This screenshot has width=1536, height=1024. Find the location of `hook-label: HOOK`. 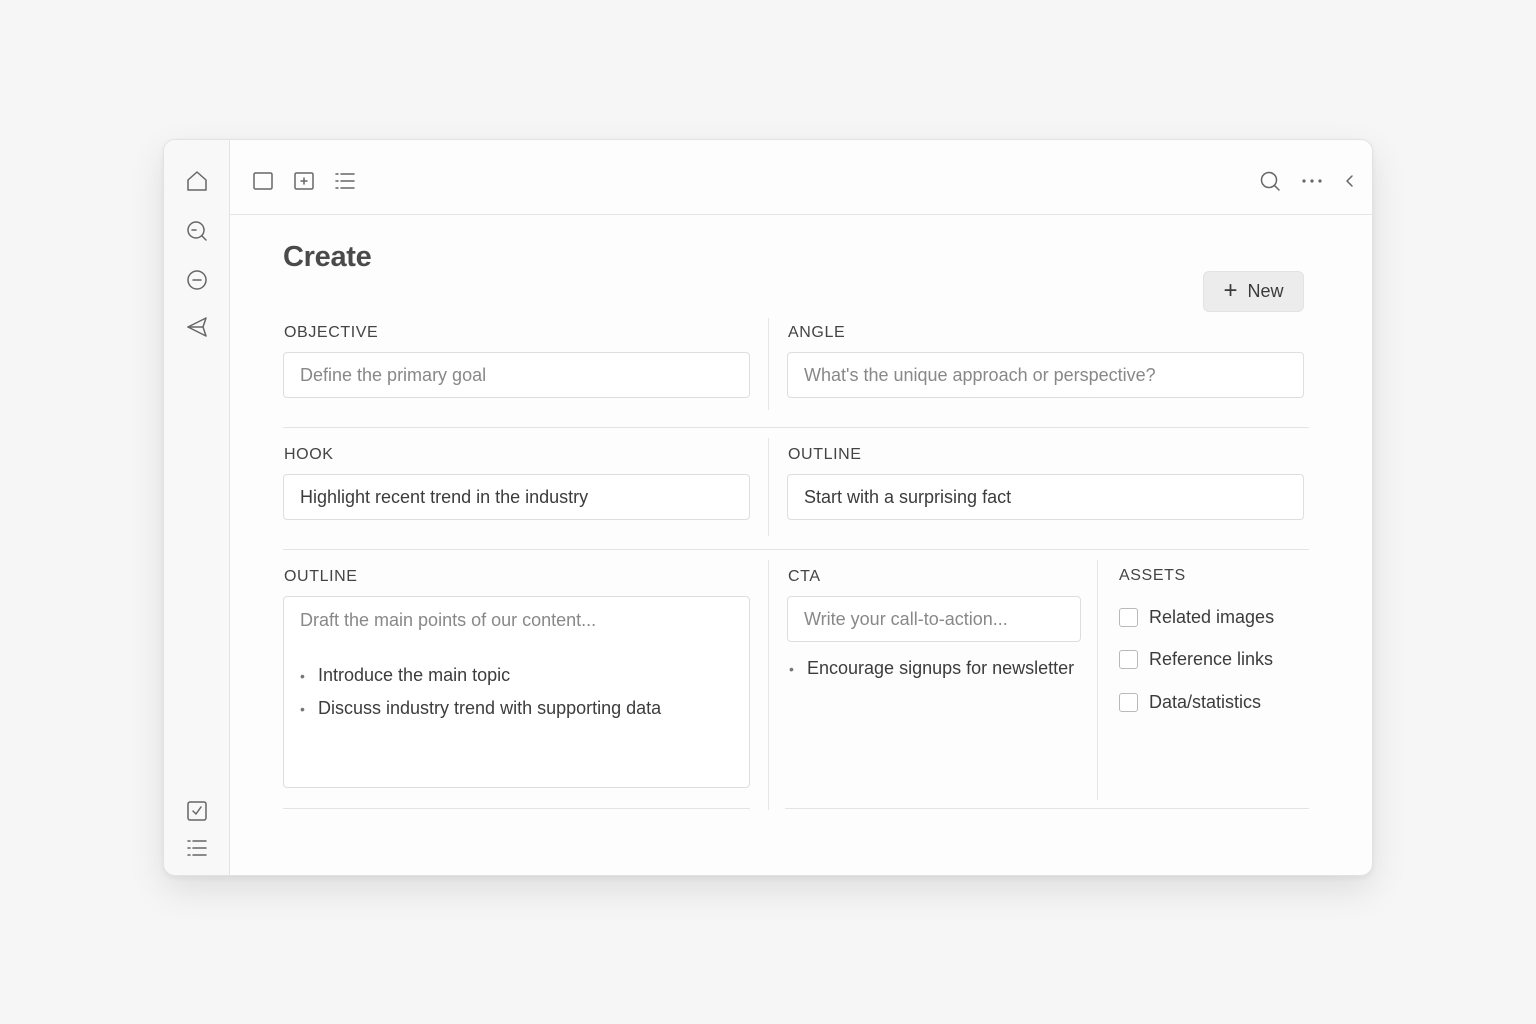

hook-label: HOOK is located at coordinates (309, 454).